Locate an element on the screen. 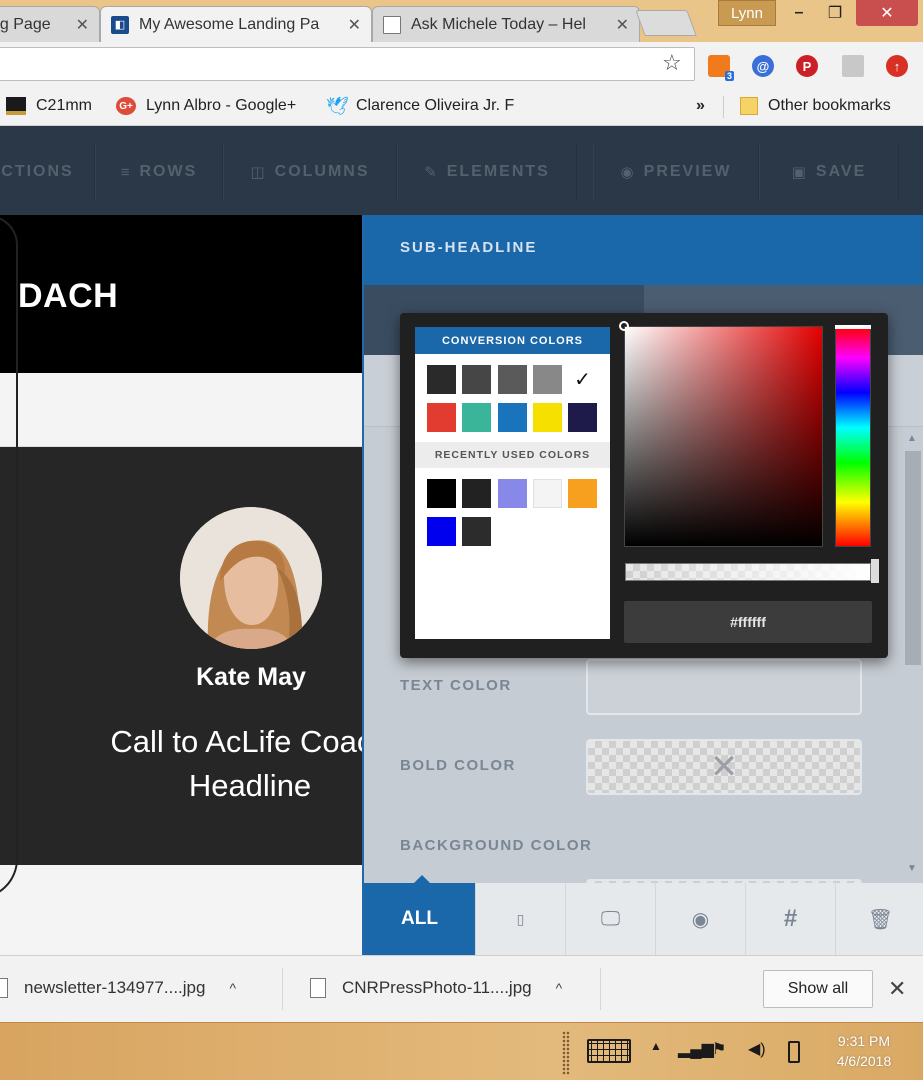 The width and height of the screenshot is (923, 1080). bookmark-label: Clarence Oliveira Jr. F is located at coordinates (435, 105).